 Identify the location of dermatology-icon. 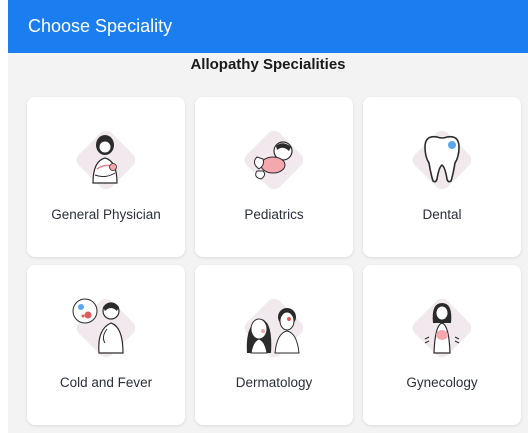
(274, 328).